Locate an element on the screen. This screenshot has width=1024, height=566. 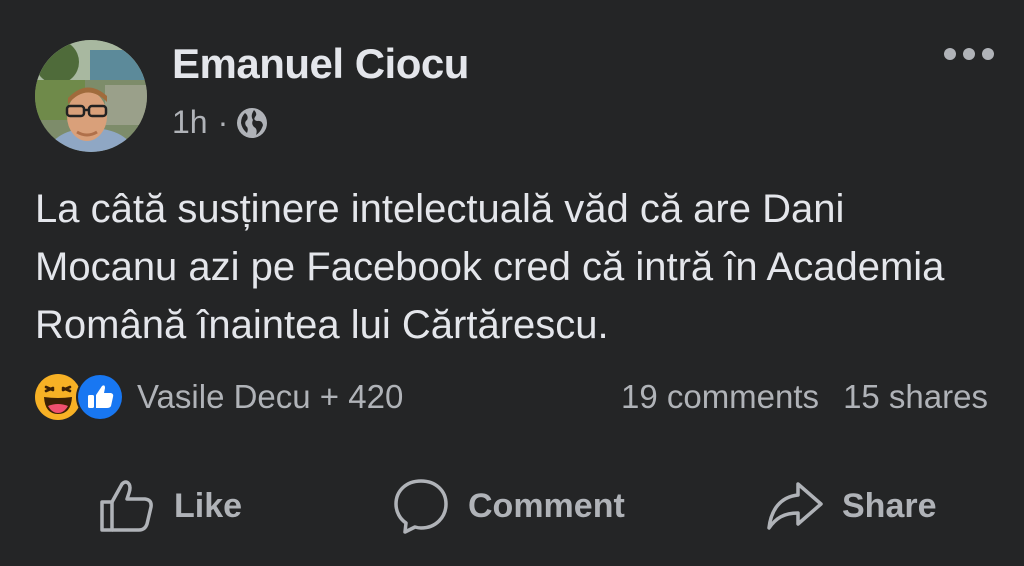
comment-bubble-icon is located at coordinates (421, 506).